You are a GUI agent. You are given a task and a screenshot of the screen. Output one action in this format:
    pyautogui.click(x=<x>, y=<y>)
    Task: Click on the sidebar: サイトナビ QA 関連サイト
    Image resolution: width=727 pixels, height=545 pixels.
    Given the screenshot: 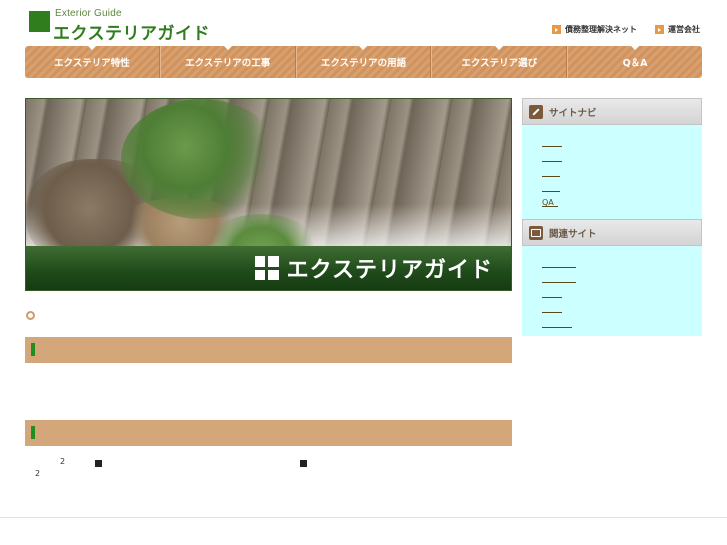 What is the action you would take?
    pyautogui.click(x=612, y=217)
    